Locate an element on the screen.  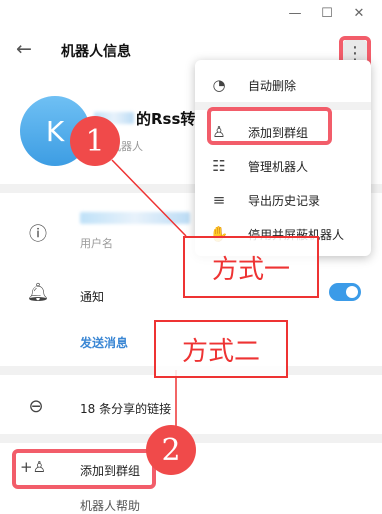
method-one-callout: 方式一 is located at coordinates (251, 267).